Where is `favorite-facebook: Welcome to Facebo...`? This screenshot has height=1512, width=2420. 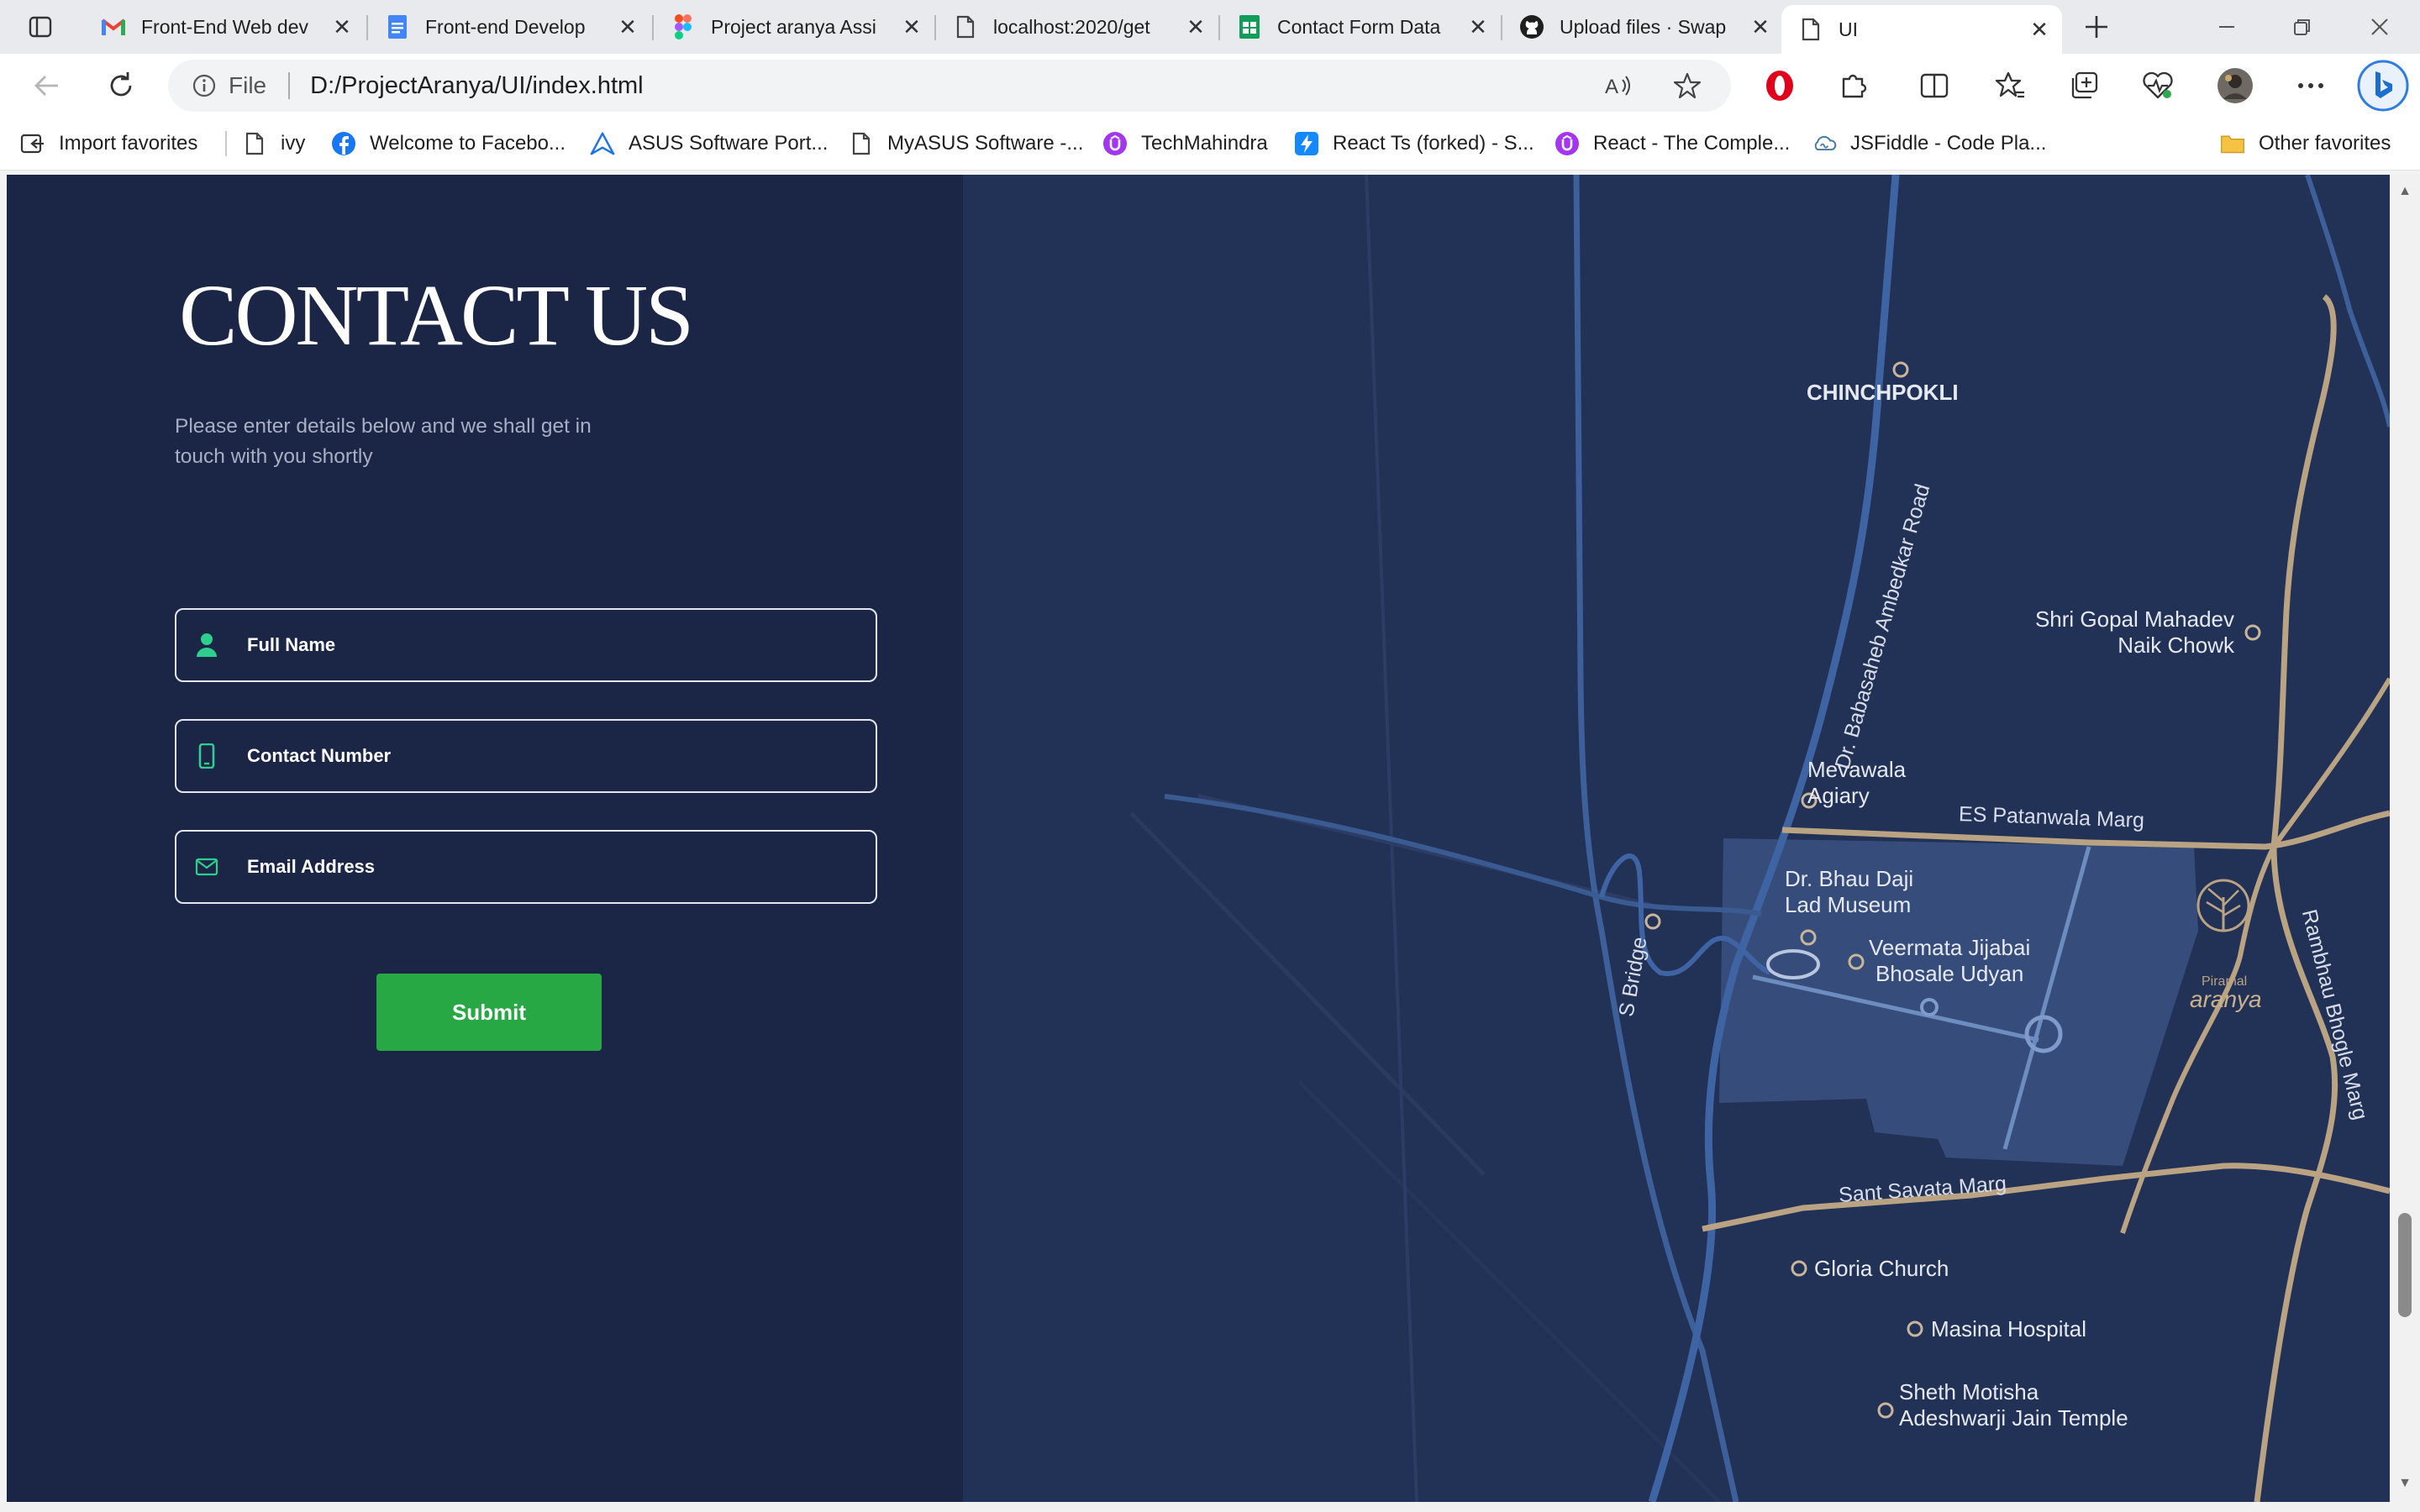 favorite-facebook: Welcome to Facebo... is located at coordinates (449, 144).